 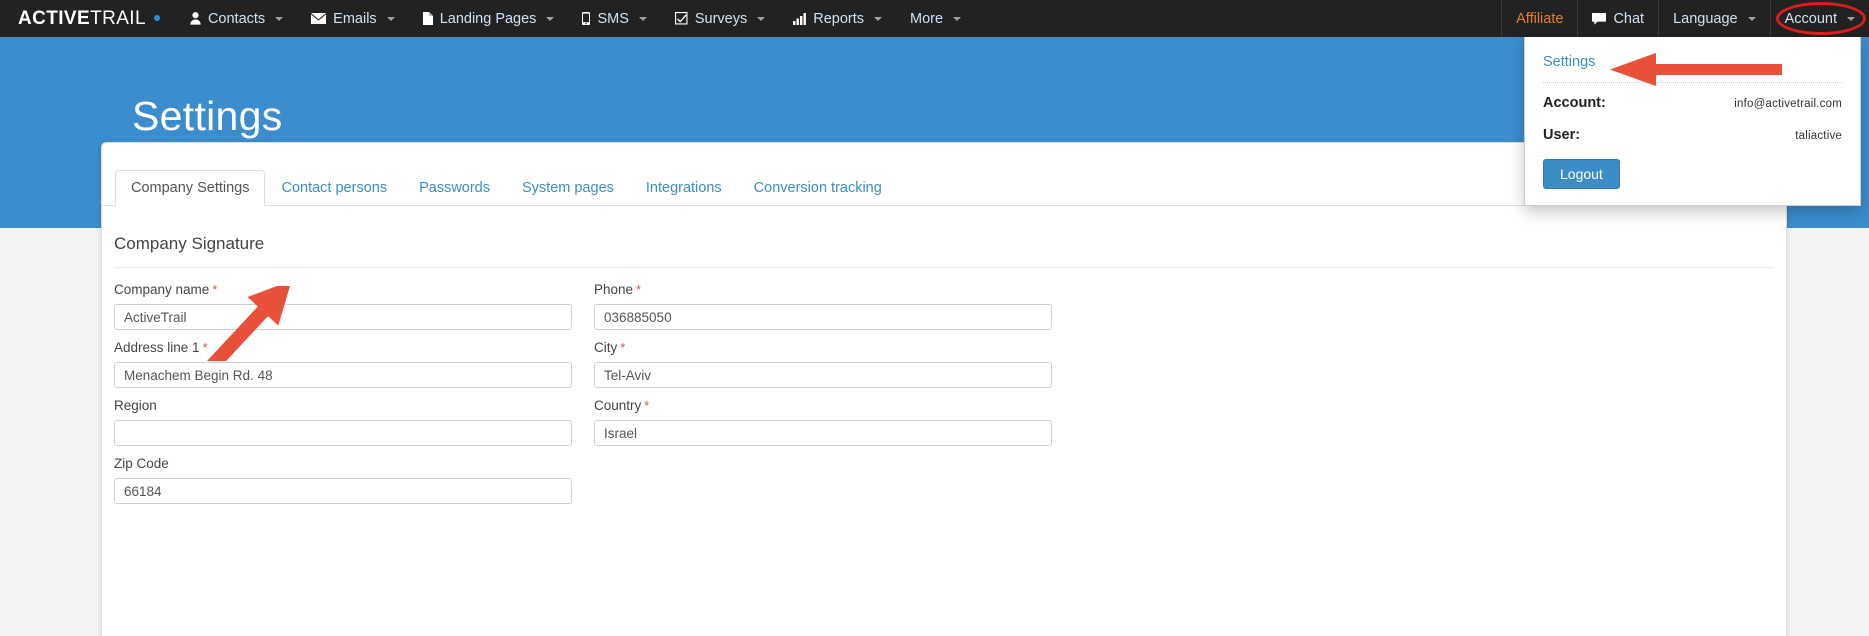 I want to click on field-label: Zip Code, so click(x=343, y=463).